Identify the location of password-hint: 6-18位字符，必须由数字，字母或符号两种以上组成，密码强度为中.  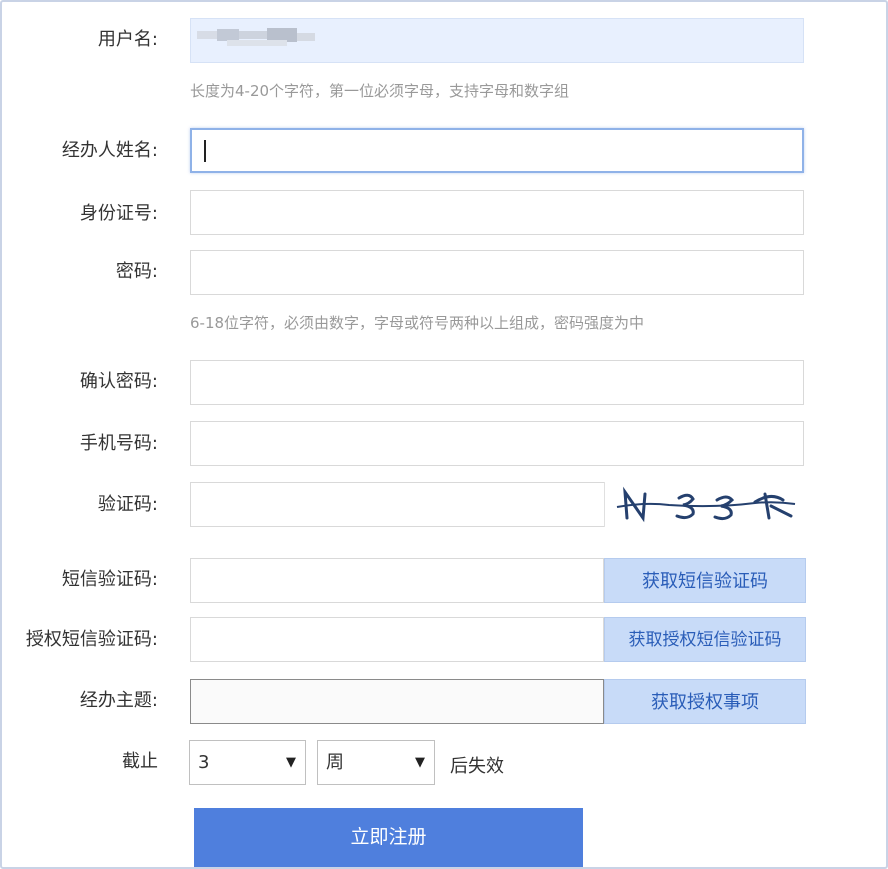
(417, 323).